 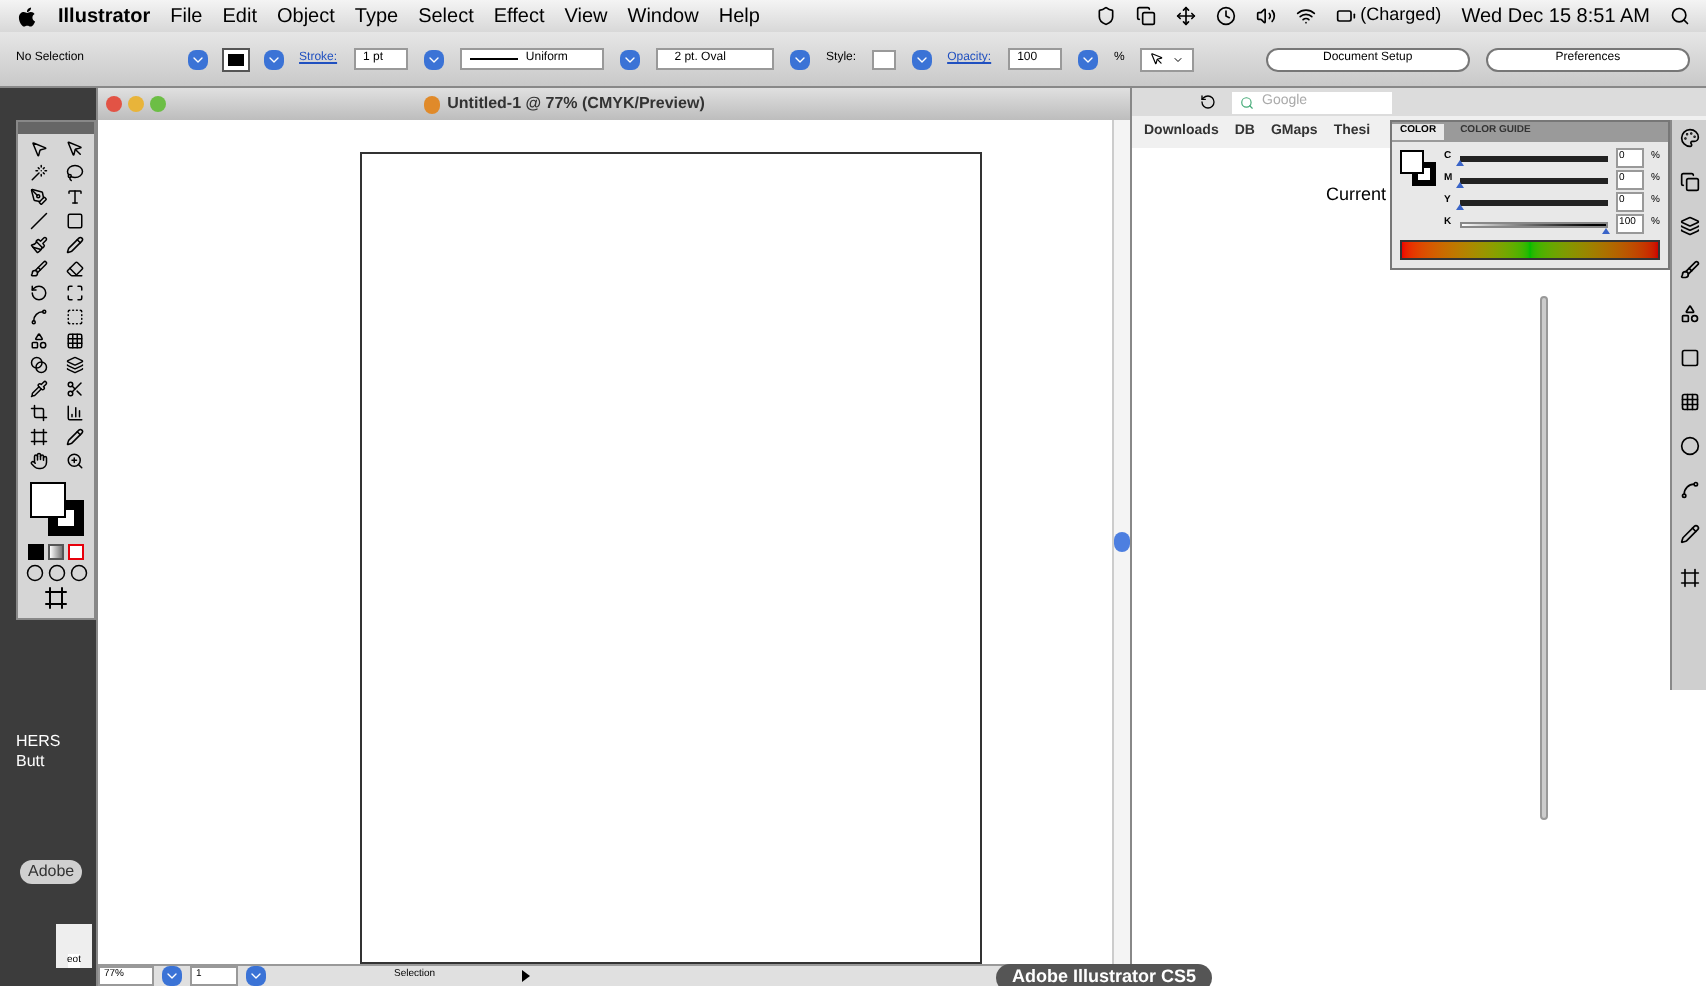 I want to click on copy-icon, so click(x=1146, y=16).